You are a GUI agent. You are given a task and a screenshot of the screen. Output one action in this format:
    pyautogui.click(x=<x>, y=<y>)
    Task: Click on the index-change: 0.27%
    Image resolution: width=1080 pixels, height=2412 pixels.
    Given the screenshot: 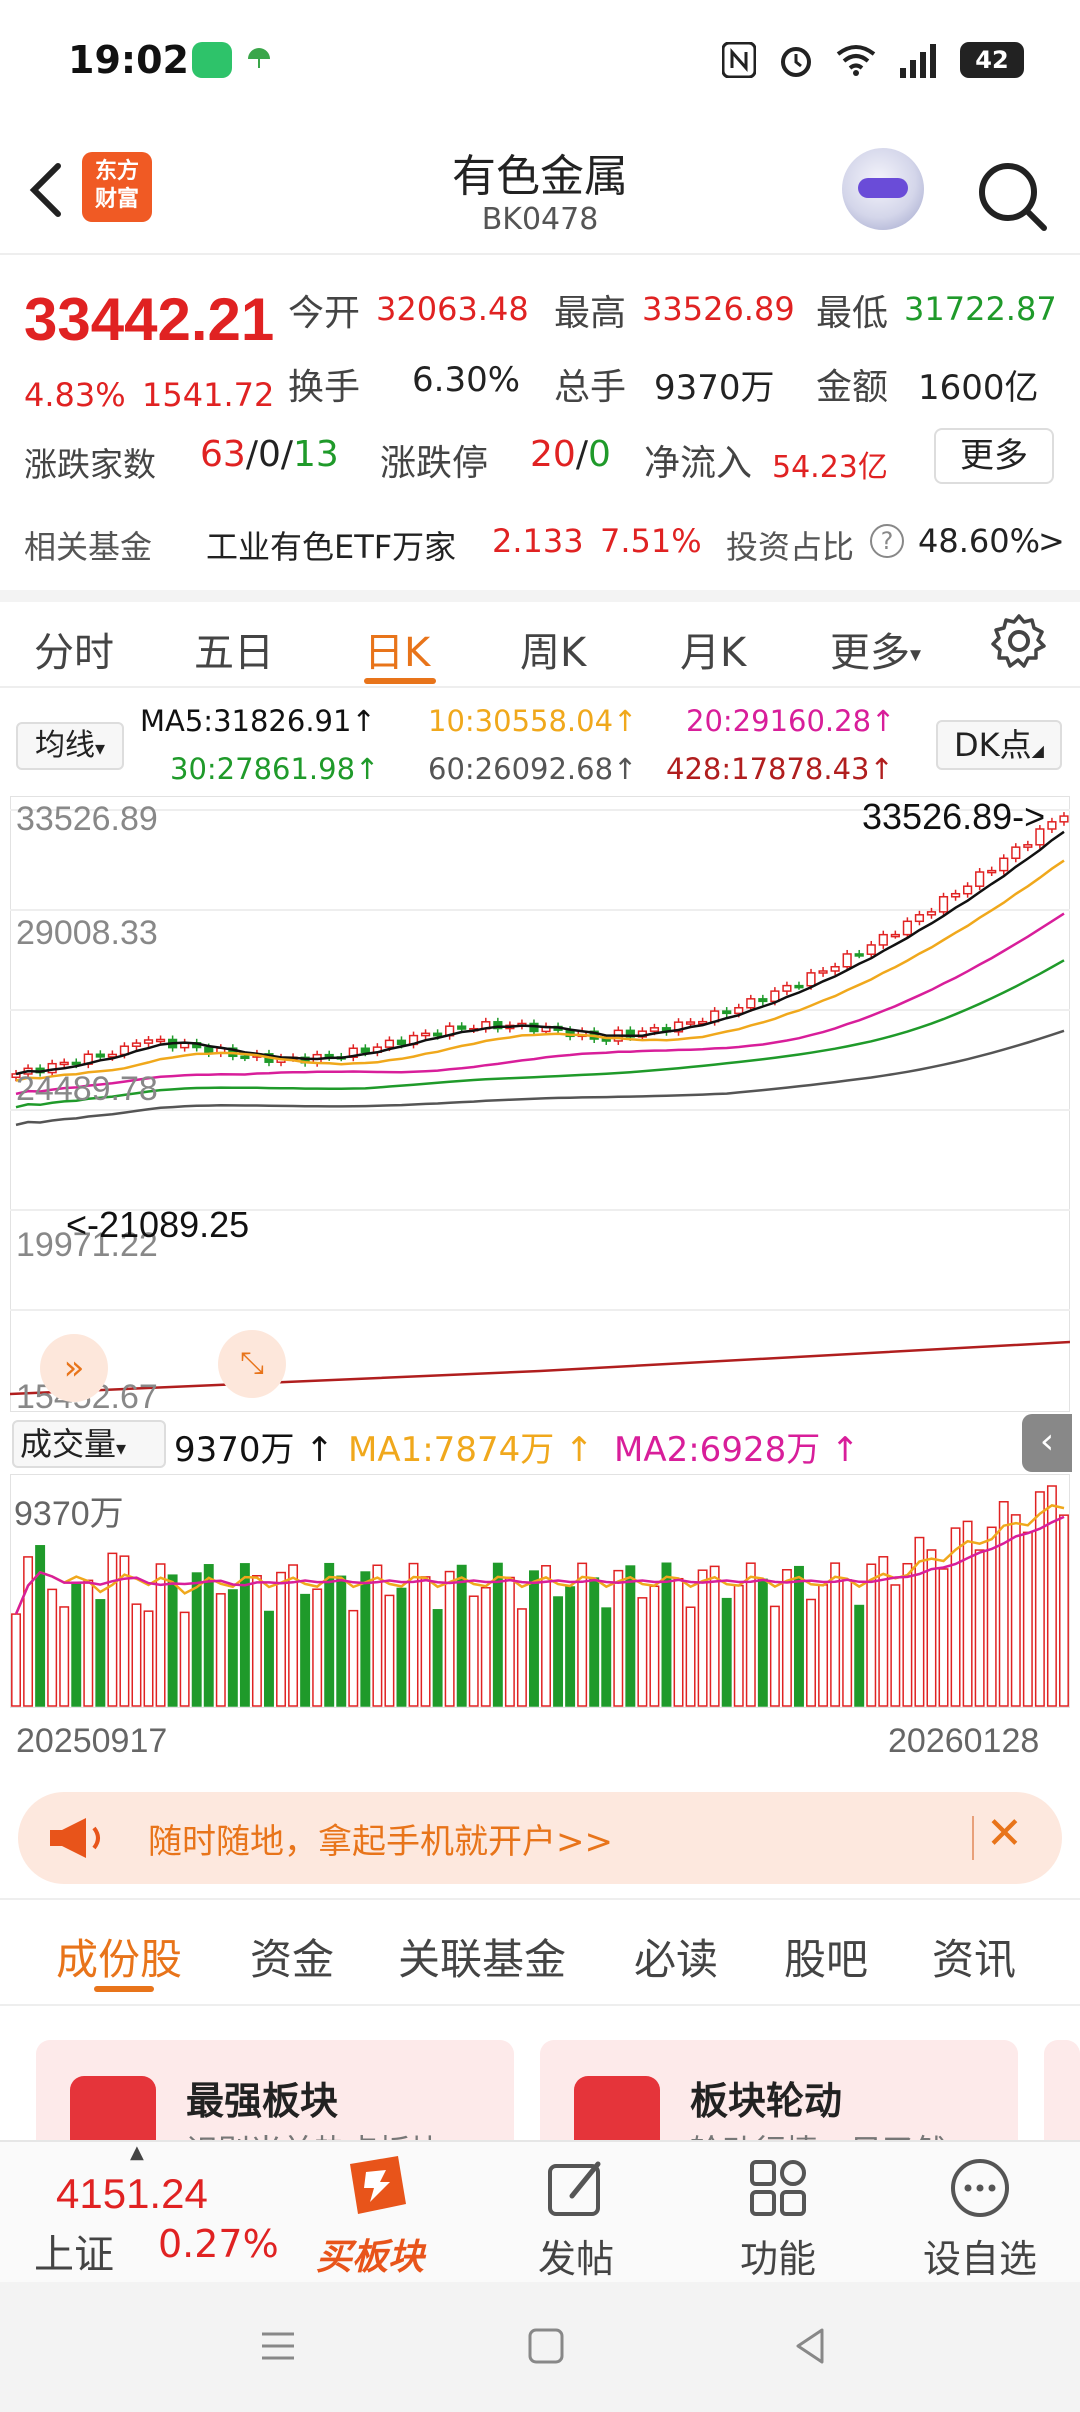 What is the action you would take?
    pyautogui.click(x=218, y=2244)
    